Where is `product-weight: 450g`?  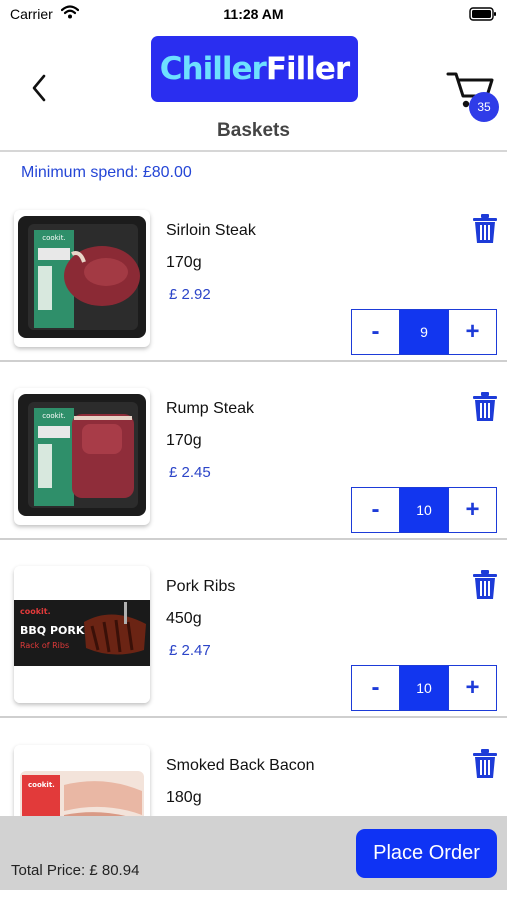
product-weight: 450g is located at coordinates (184, 618).